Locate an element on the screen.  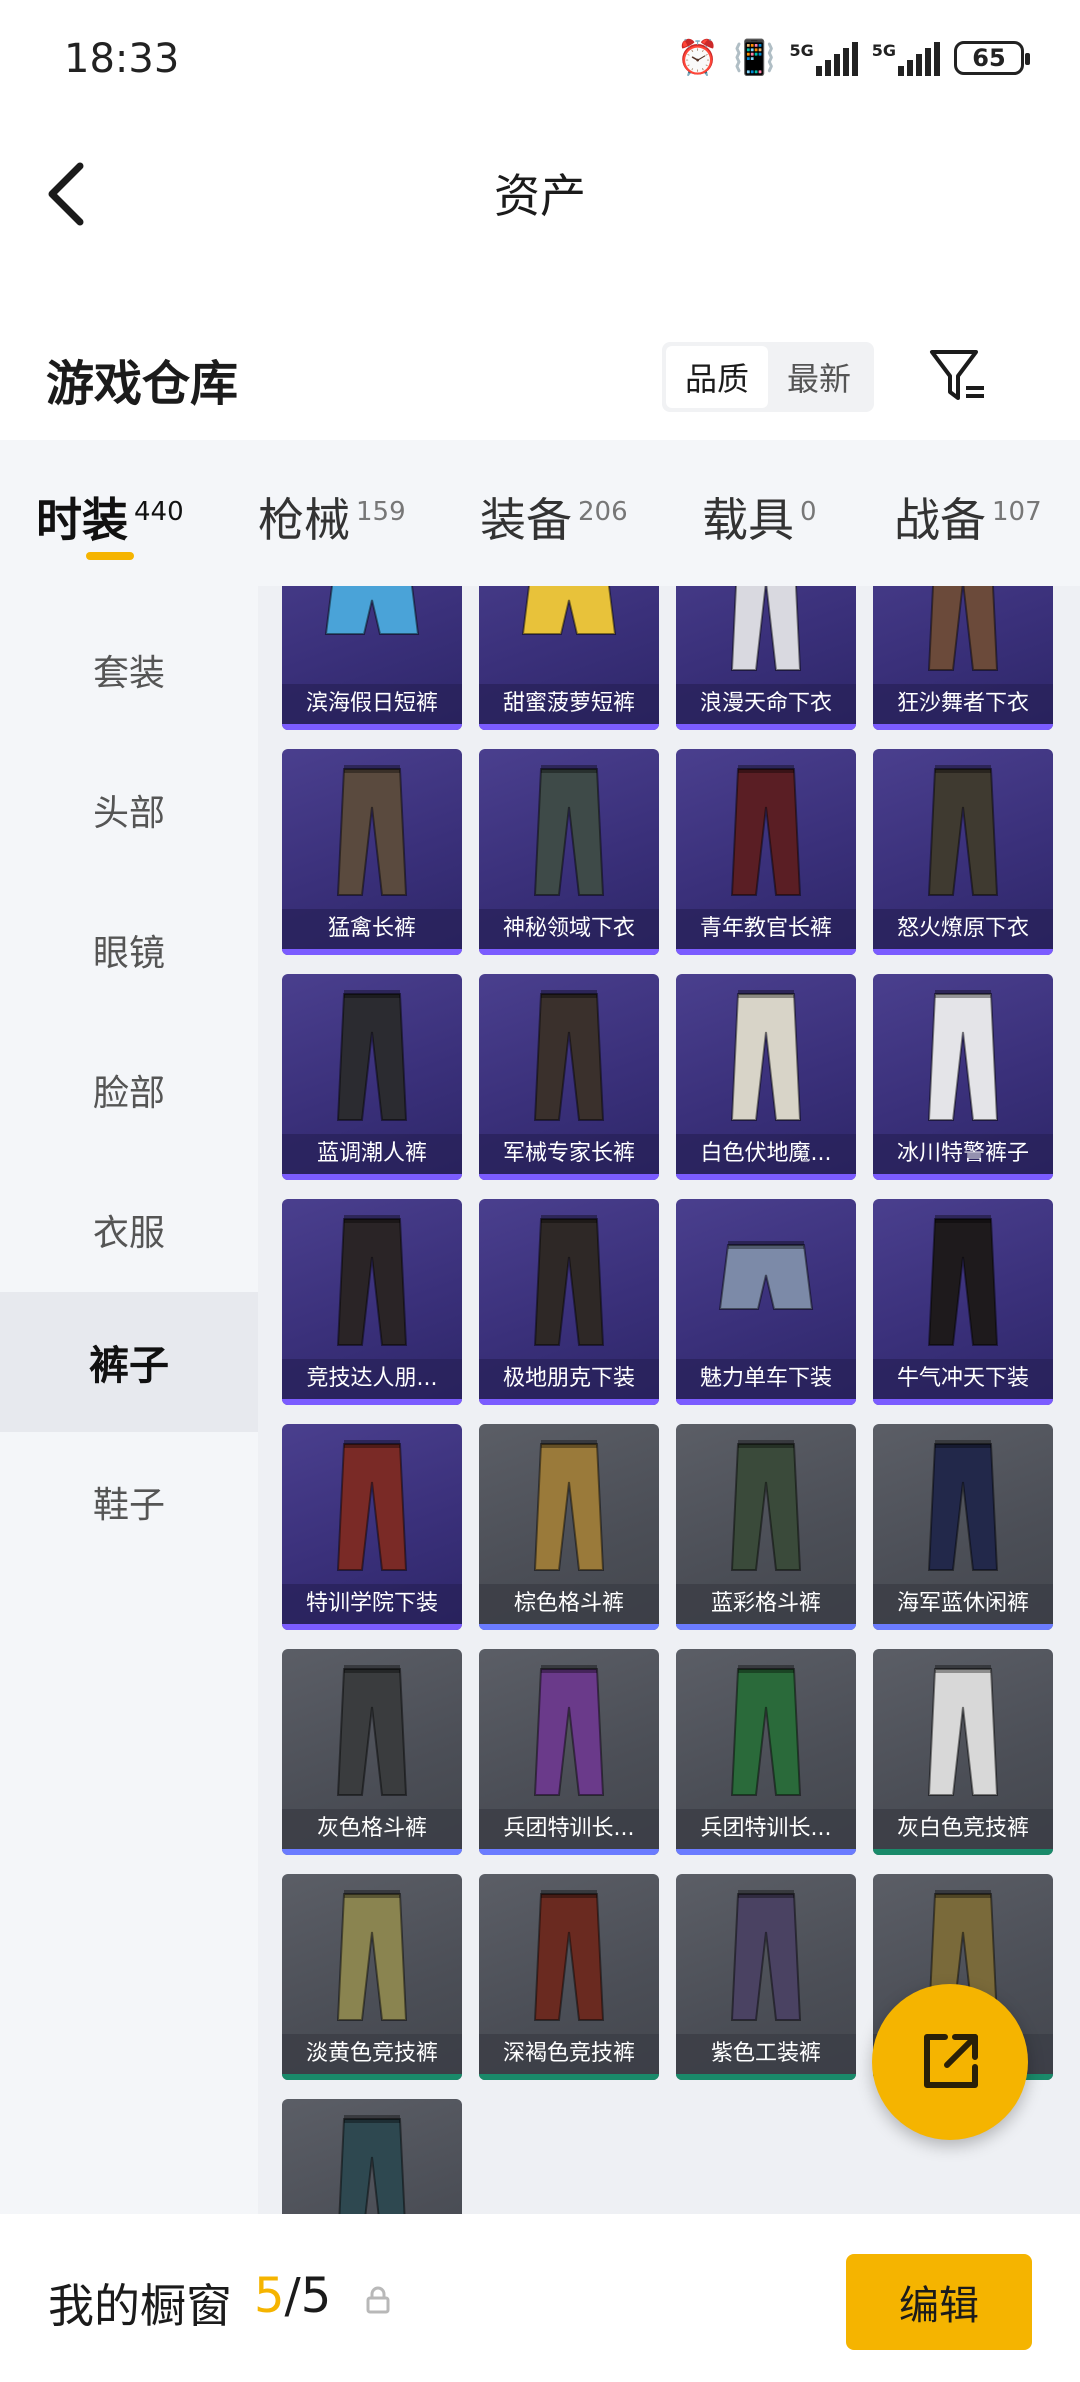
item-name: 灰色格斗裤 is located at coordinates (372, 1829).